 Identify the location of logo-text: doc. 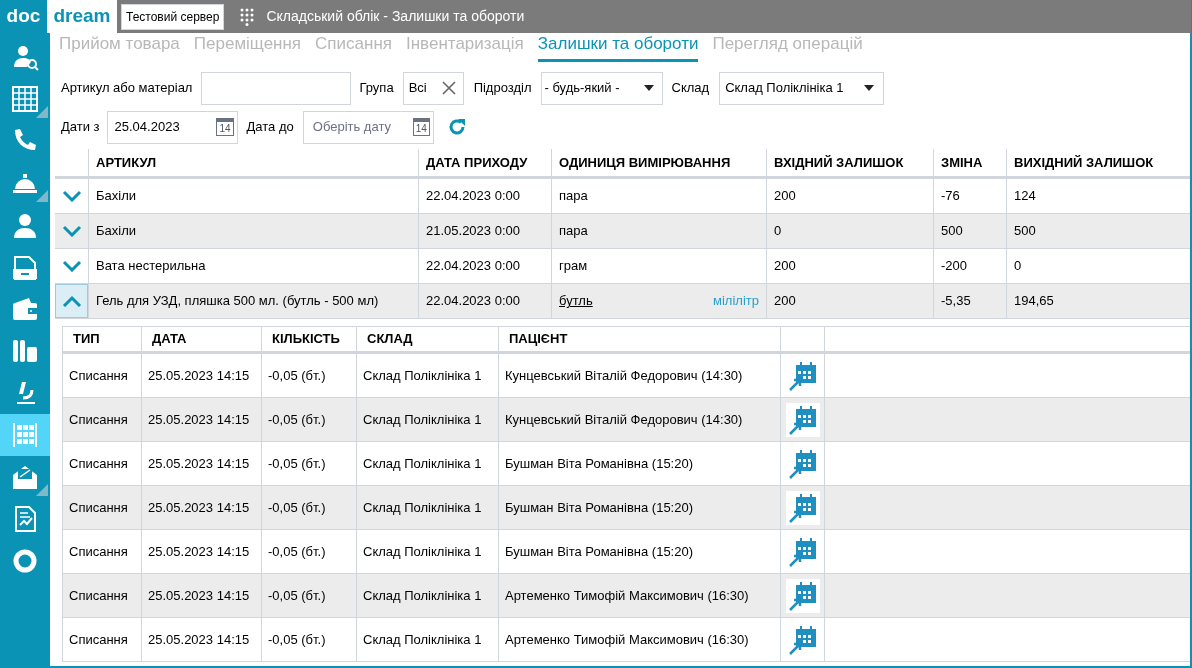
(23, 16).